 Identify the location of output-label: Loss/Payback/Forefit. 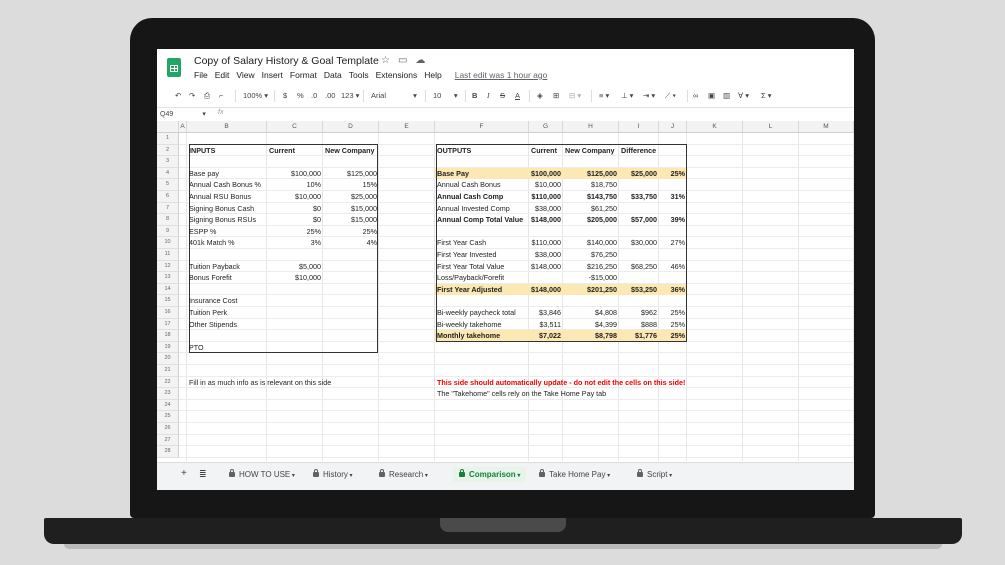
(482, 278).